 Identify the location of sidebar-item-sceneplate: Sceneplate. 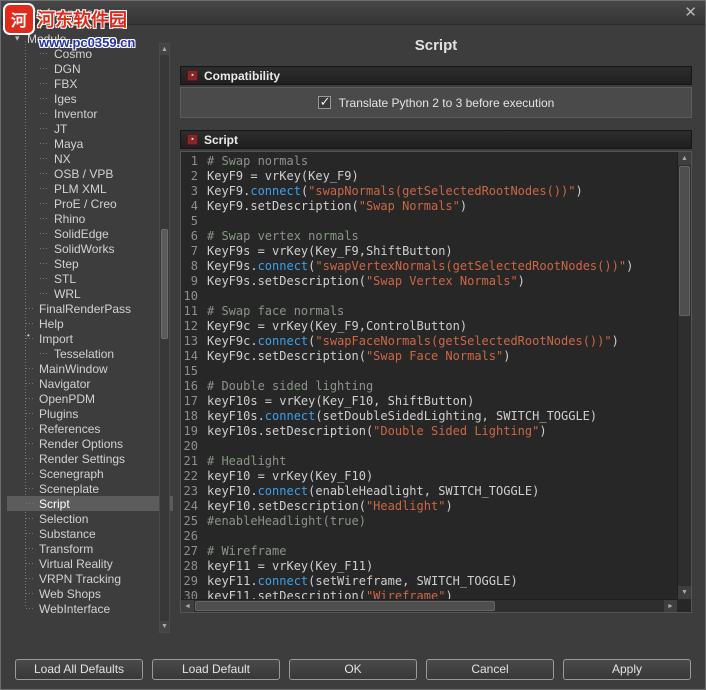
(90, 488).